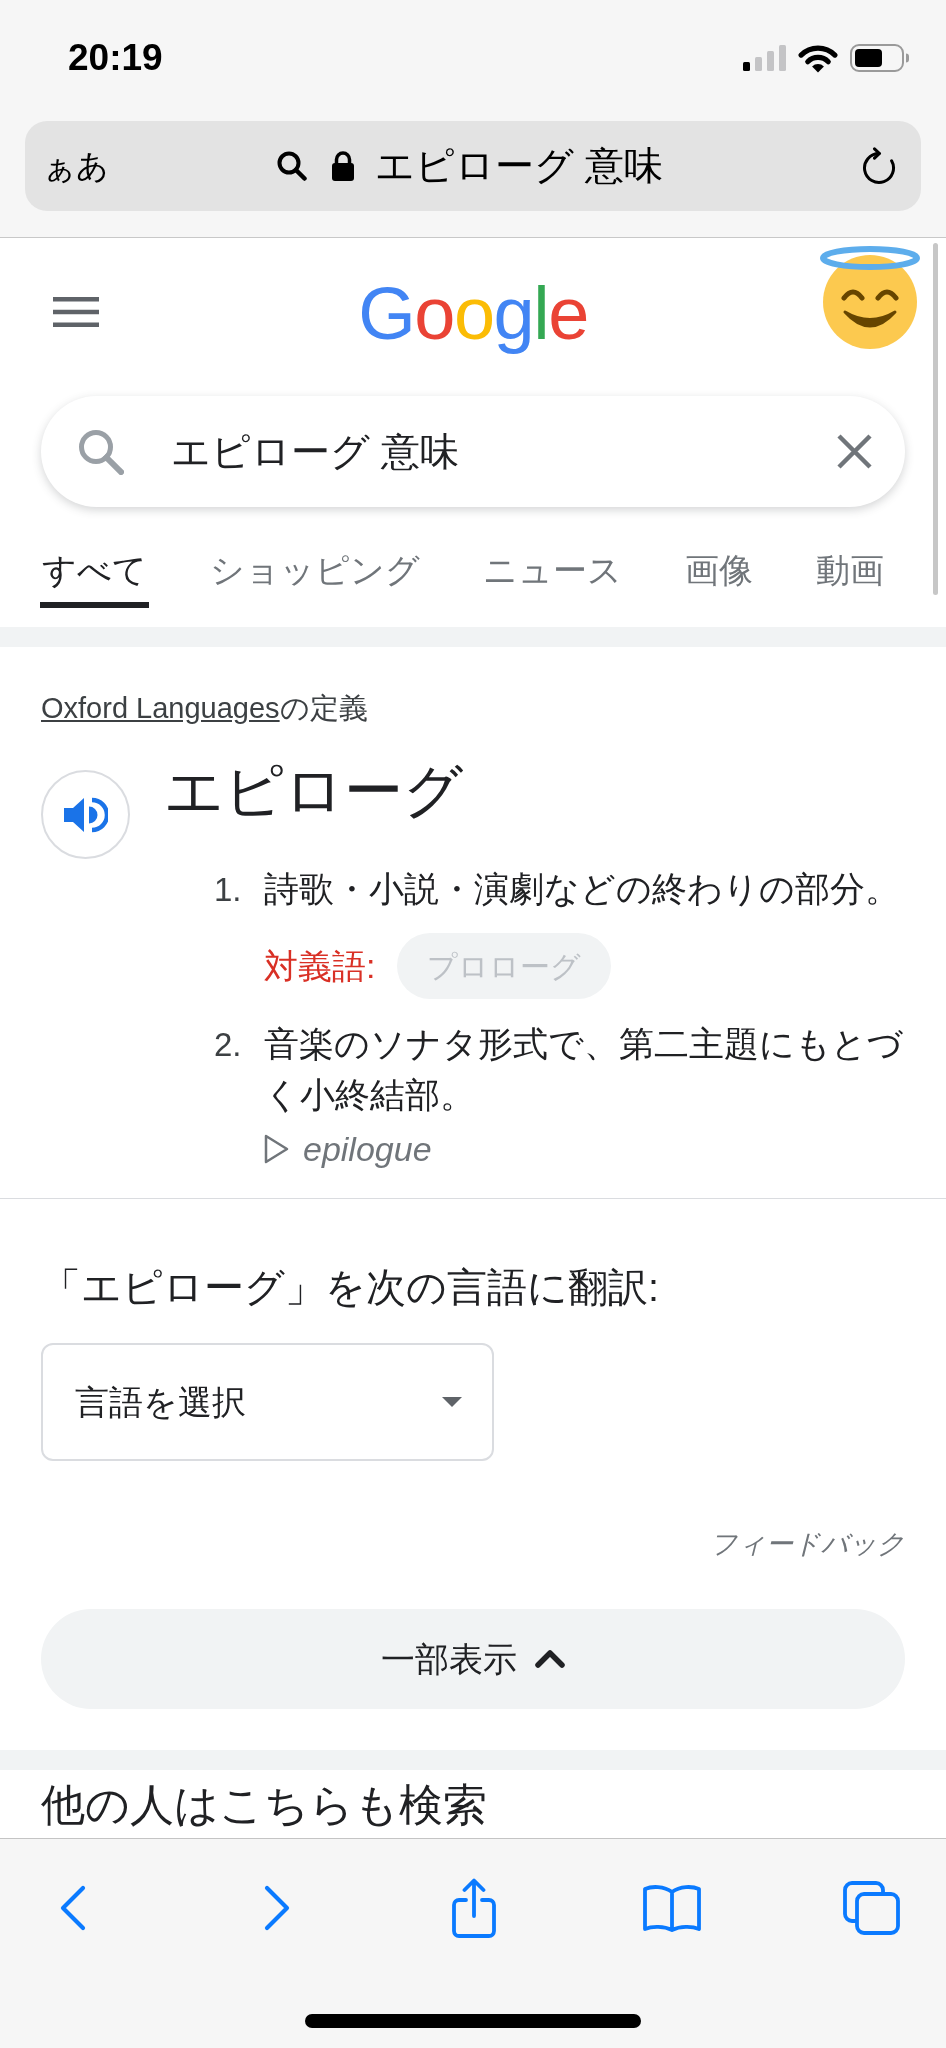  What do you see at coordinates (313, 791) in the screenshot?
I see `headword: エピローグ` at bounding box center [313, 791].